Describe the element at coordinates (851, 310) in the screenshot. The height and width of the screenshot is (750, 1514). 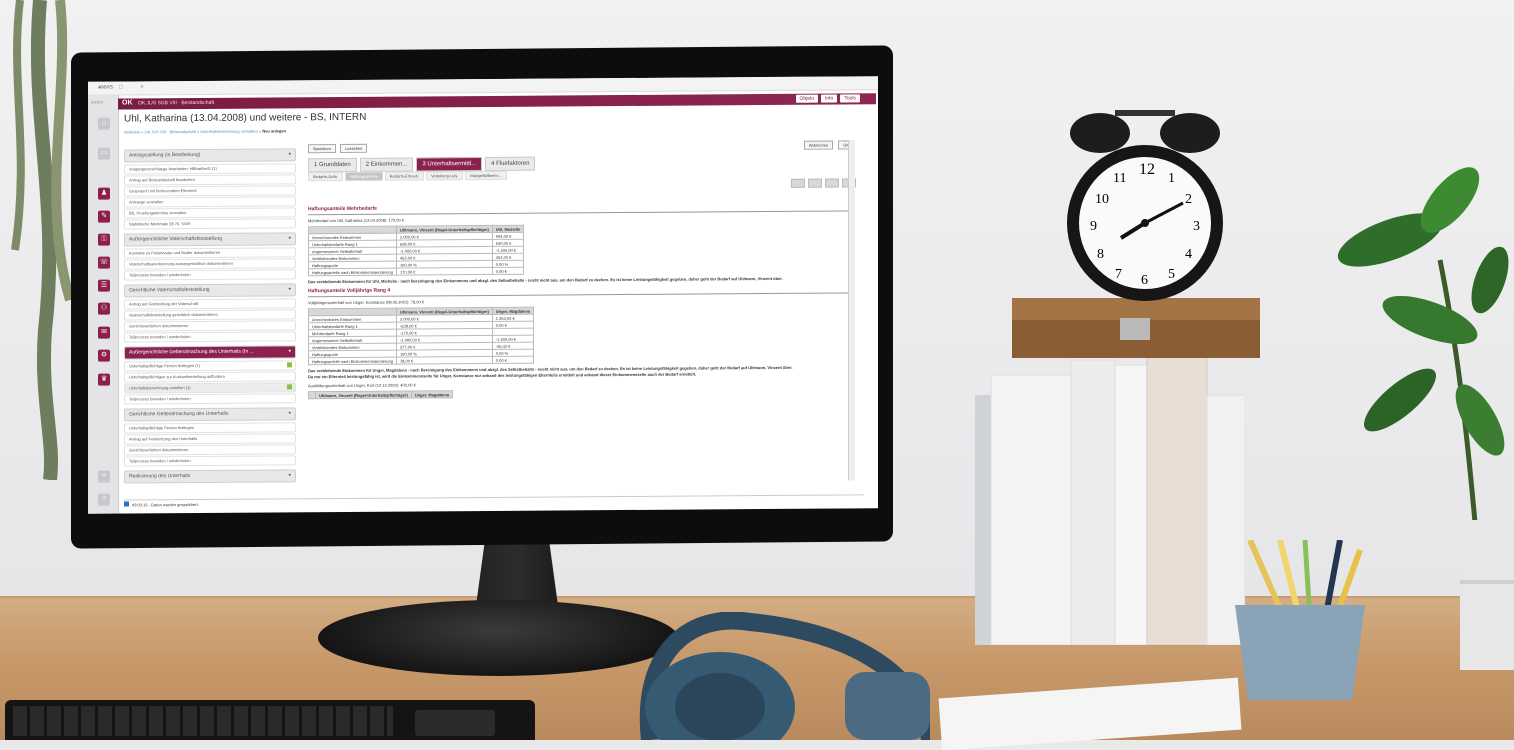
I see `vertical-scrollbar` at that location.